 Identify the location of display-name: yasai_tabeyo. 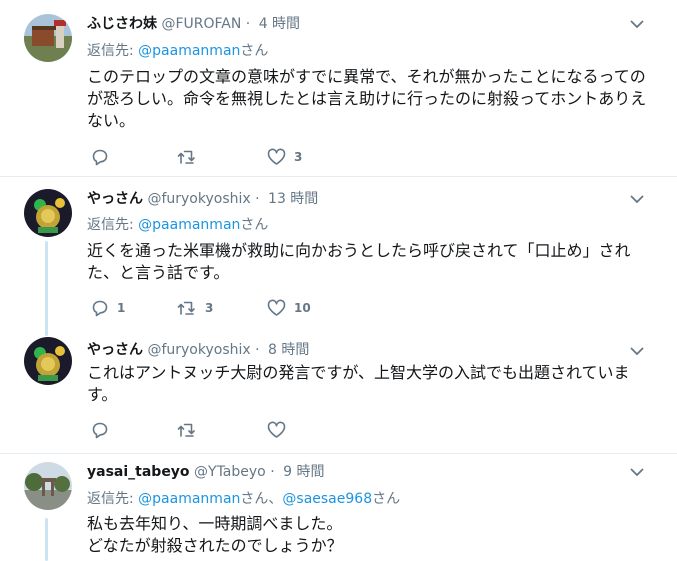
(138, 472).